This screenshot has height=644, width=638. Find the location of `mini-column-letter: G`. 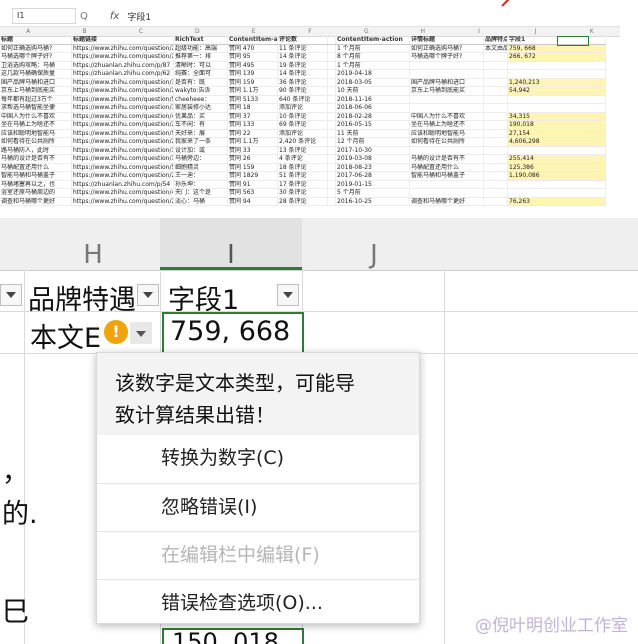

mini-column-letter: G is located at coordinates (366, 31).